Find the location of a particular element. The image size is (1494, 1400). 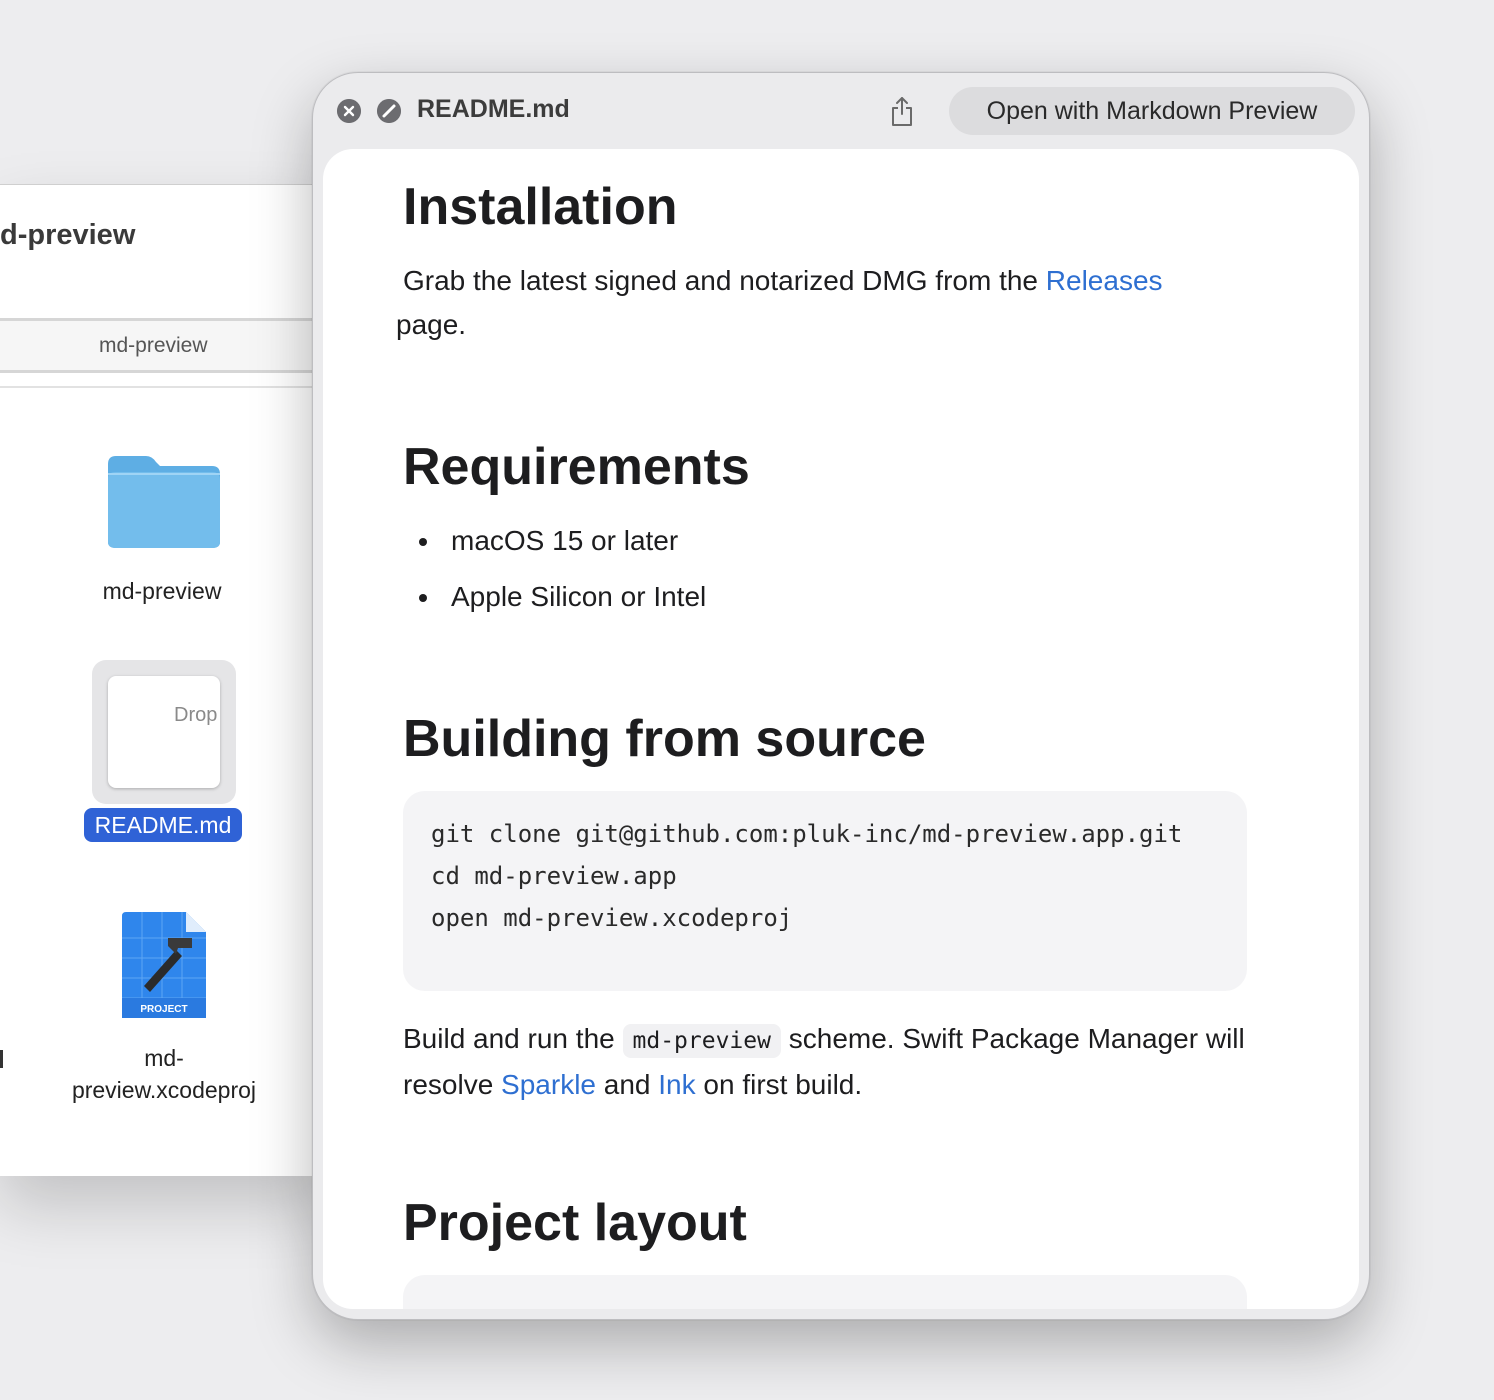

folder-label: md-preview is located at coordinates (162, 591).